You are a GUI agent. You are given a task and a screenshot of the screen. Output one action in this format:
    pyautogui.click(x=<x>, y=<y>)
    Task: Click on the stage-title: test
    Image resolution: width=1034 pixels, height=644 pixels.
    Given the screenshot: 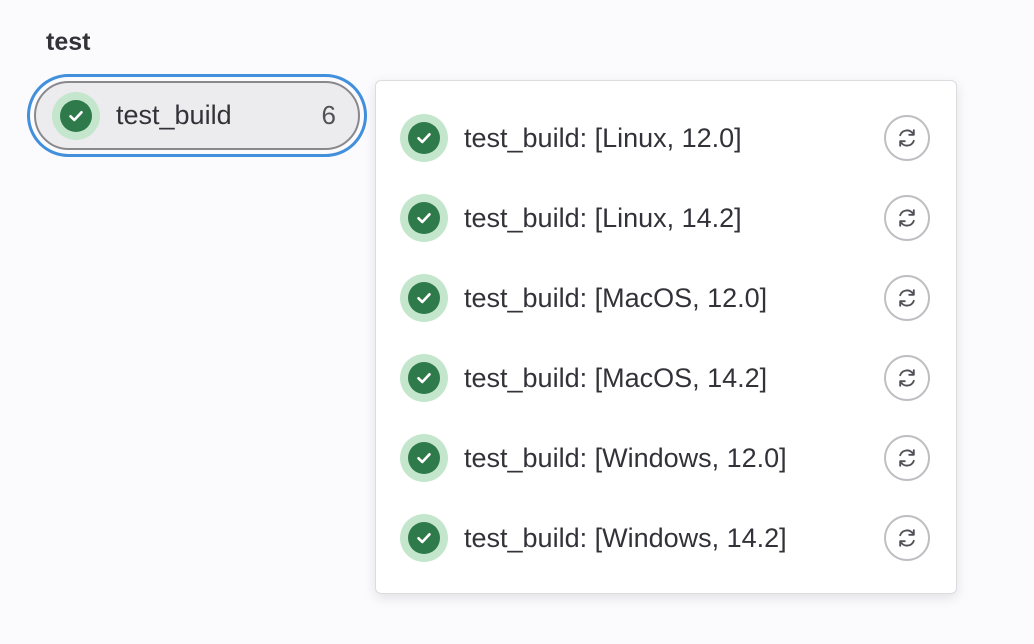 What is the action you would take?
    pyautogui.click(x=68, y=42)
    